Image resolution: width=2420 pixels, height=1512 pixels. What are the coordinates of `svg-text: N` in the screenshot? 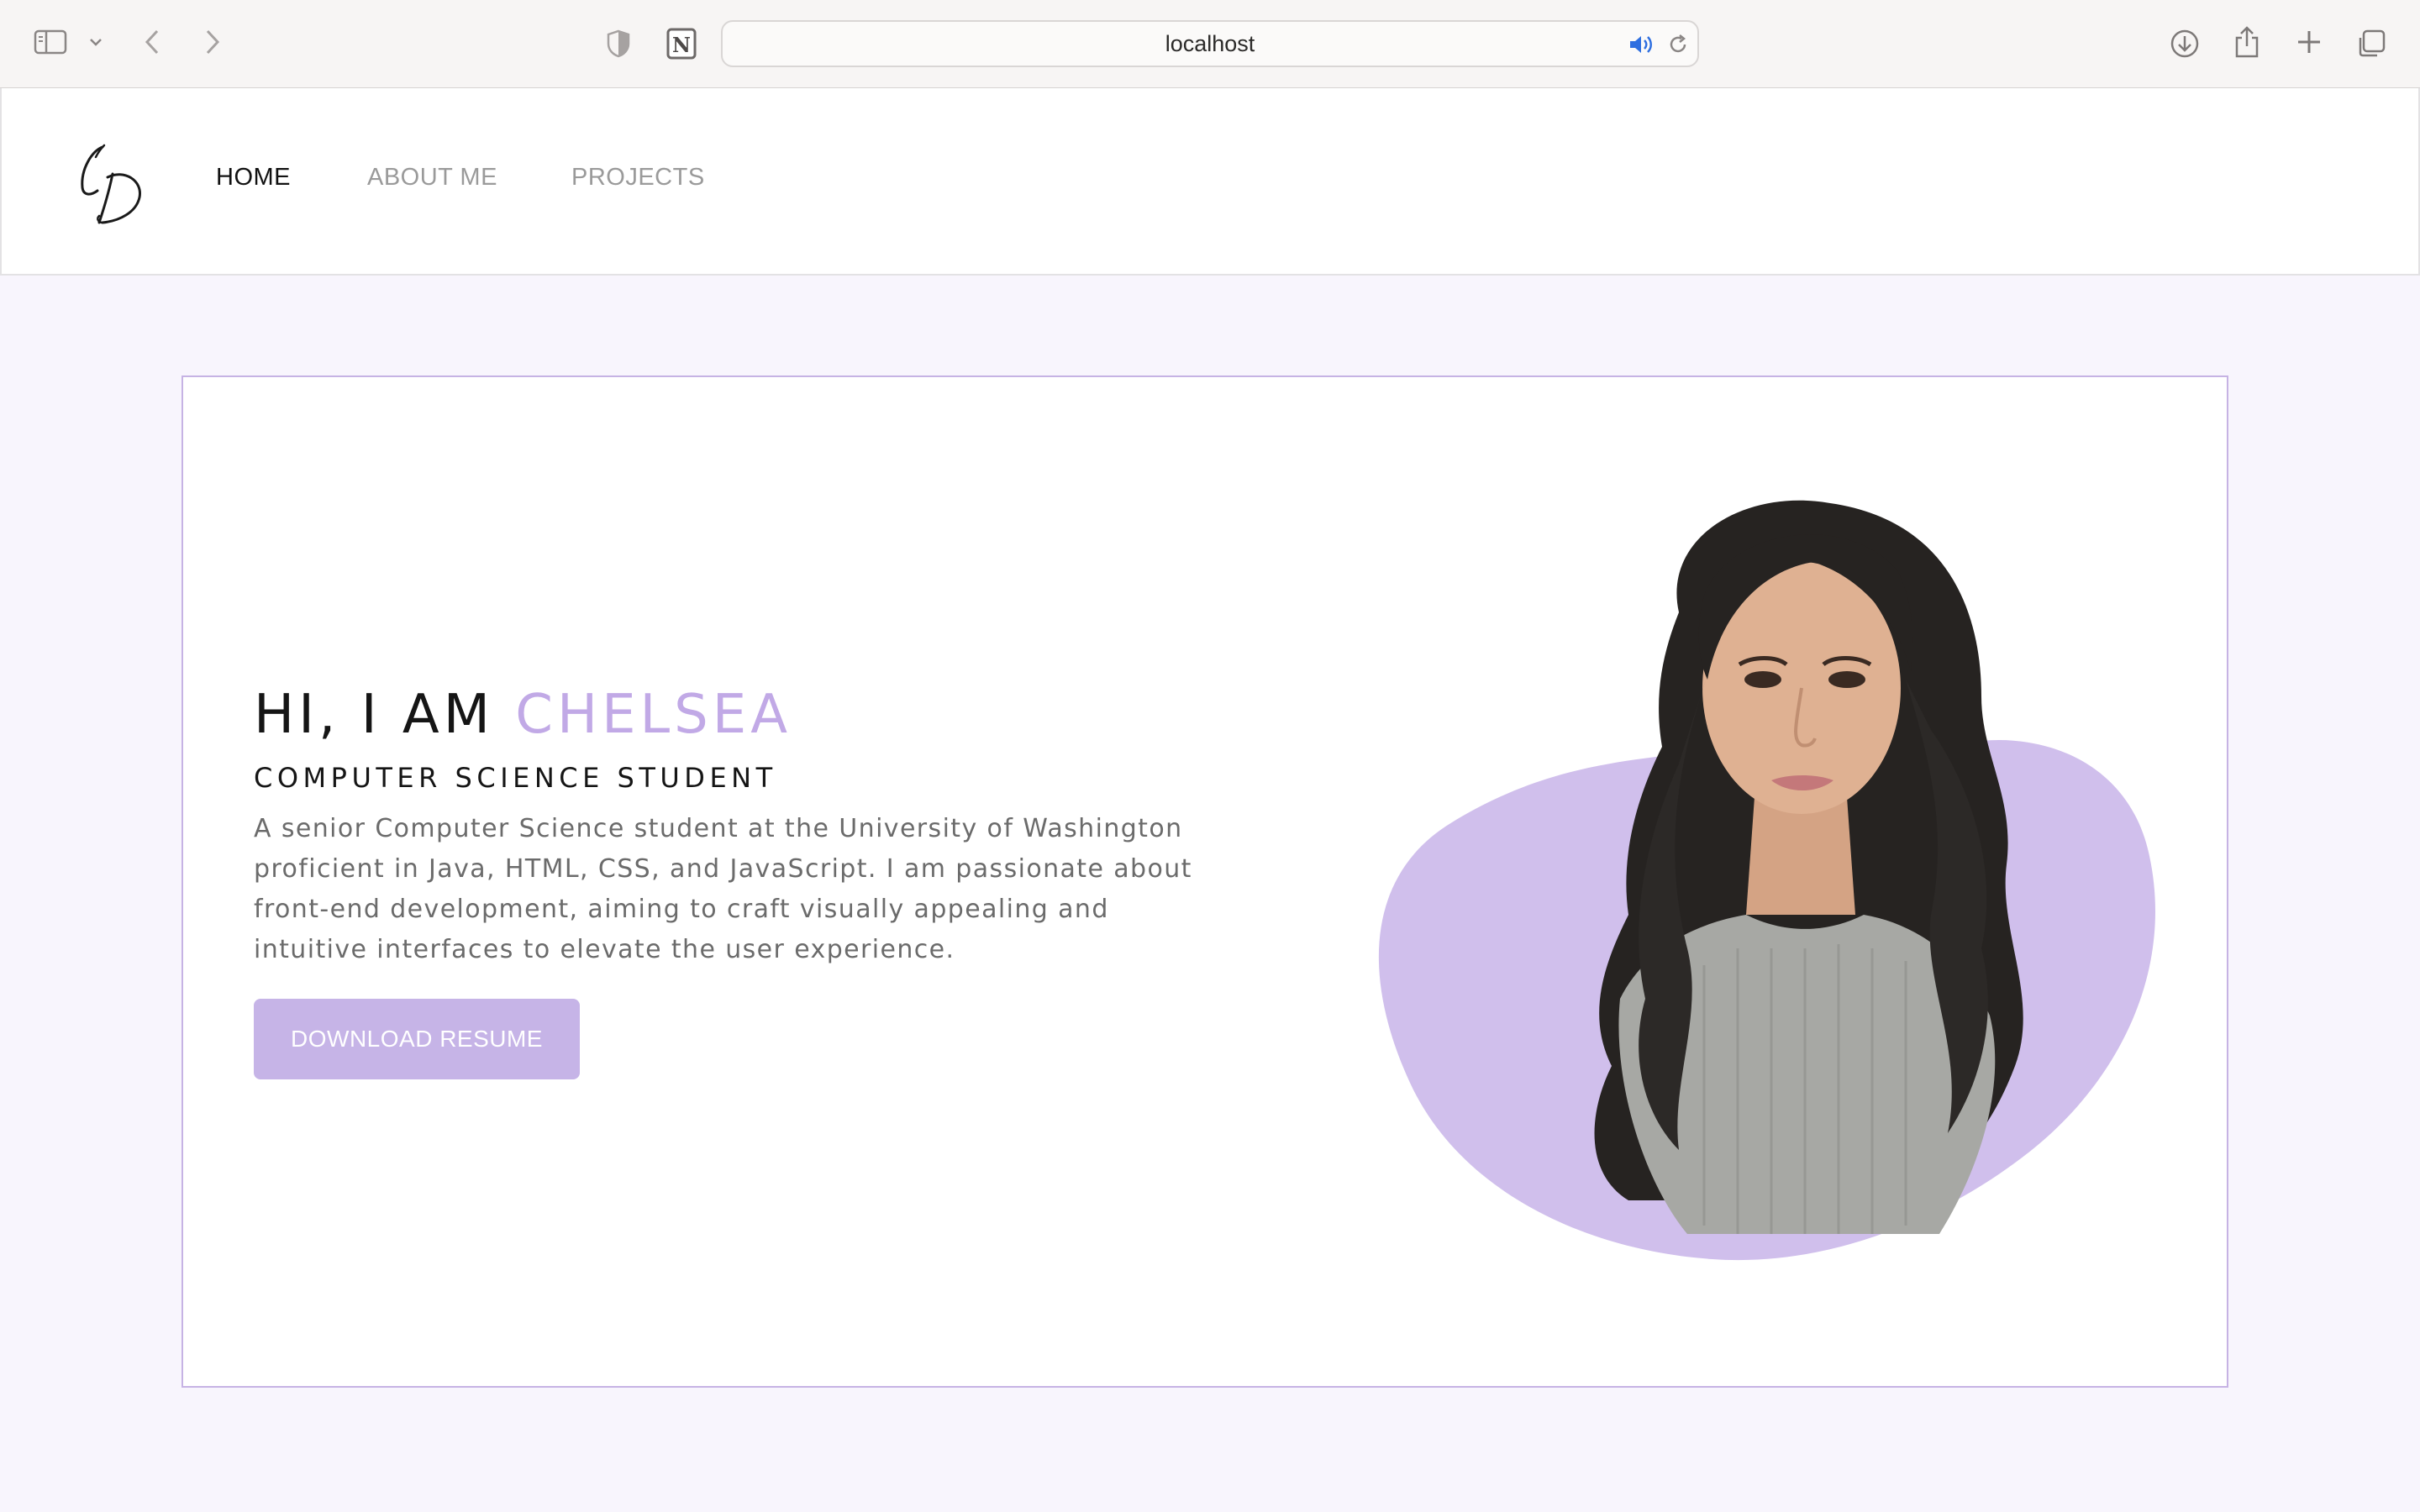 It's located at (681, 45).